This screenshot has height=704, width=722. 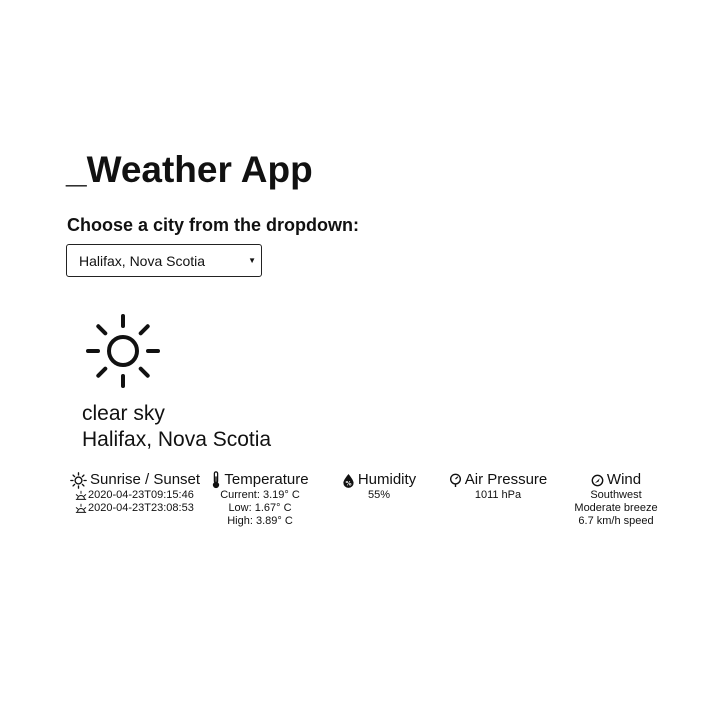 I want to click on page-title: _Weather App, so click(x=189, y=169).